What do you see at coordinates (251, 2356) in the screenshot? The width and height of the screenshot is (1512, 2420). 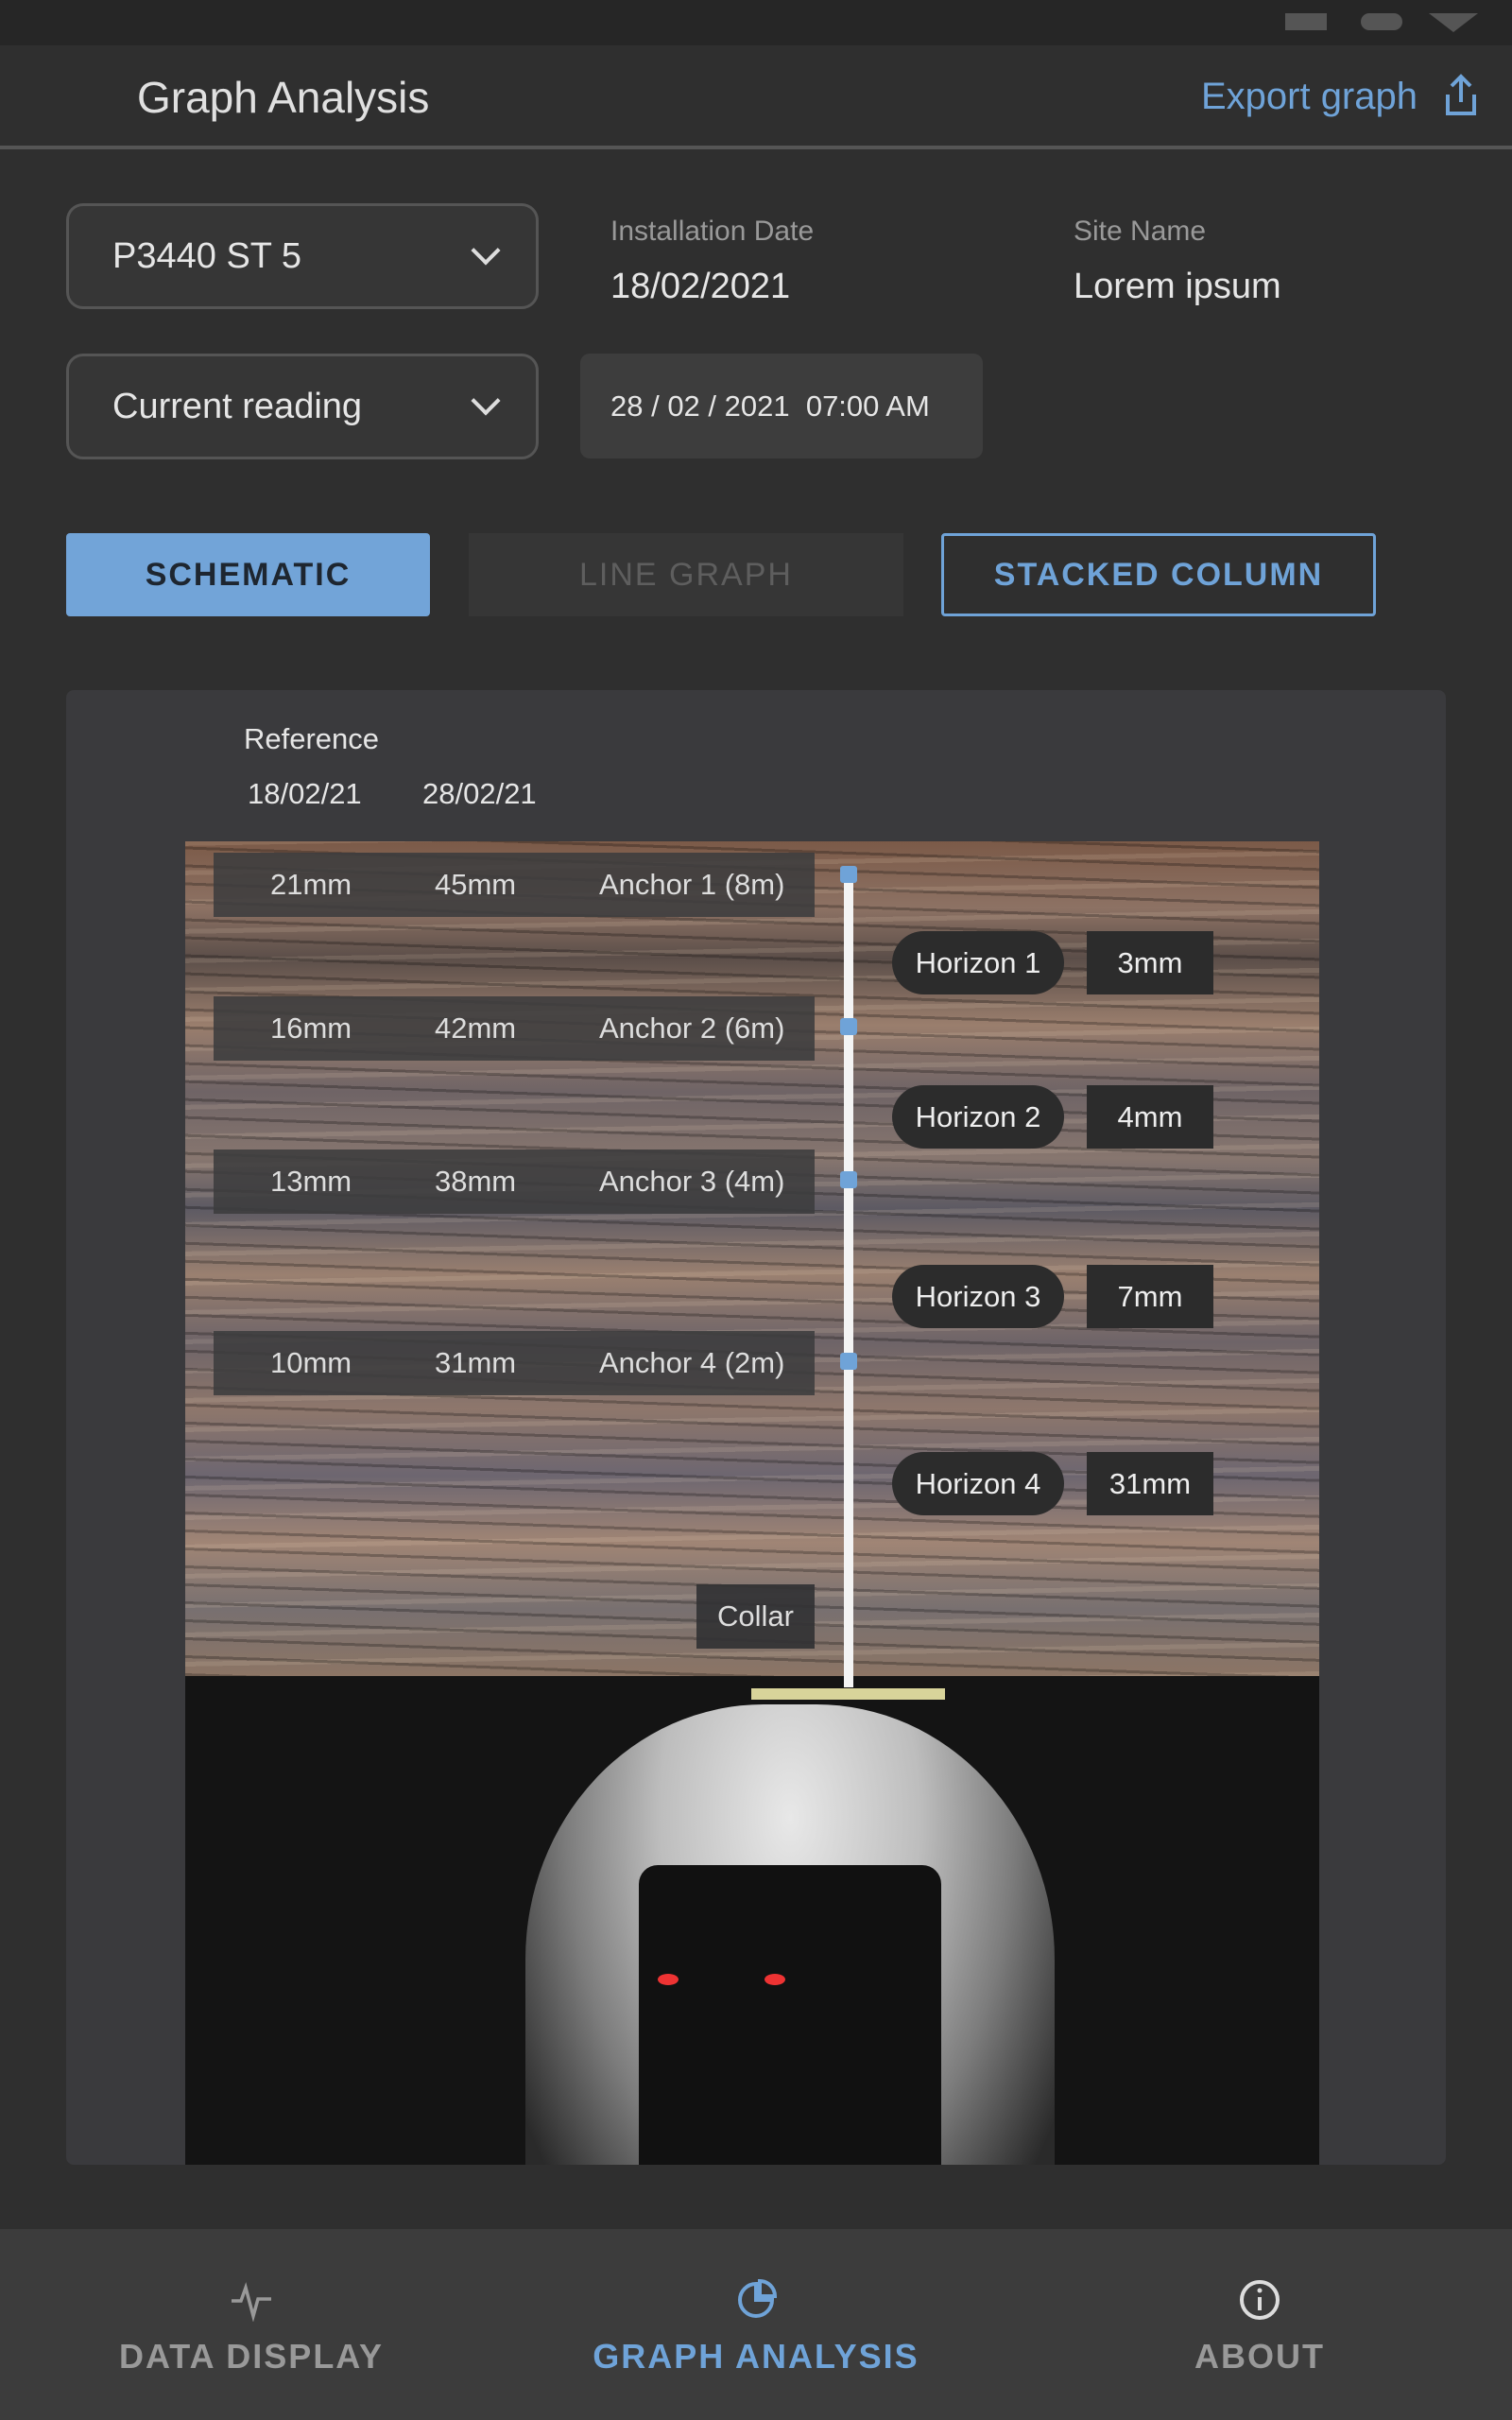 I see `nav-label: DATA DISPLAY` at bounding box center [251, 2356].